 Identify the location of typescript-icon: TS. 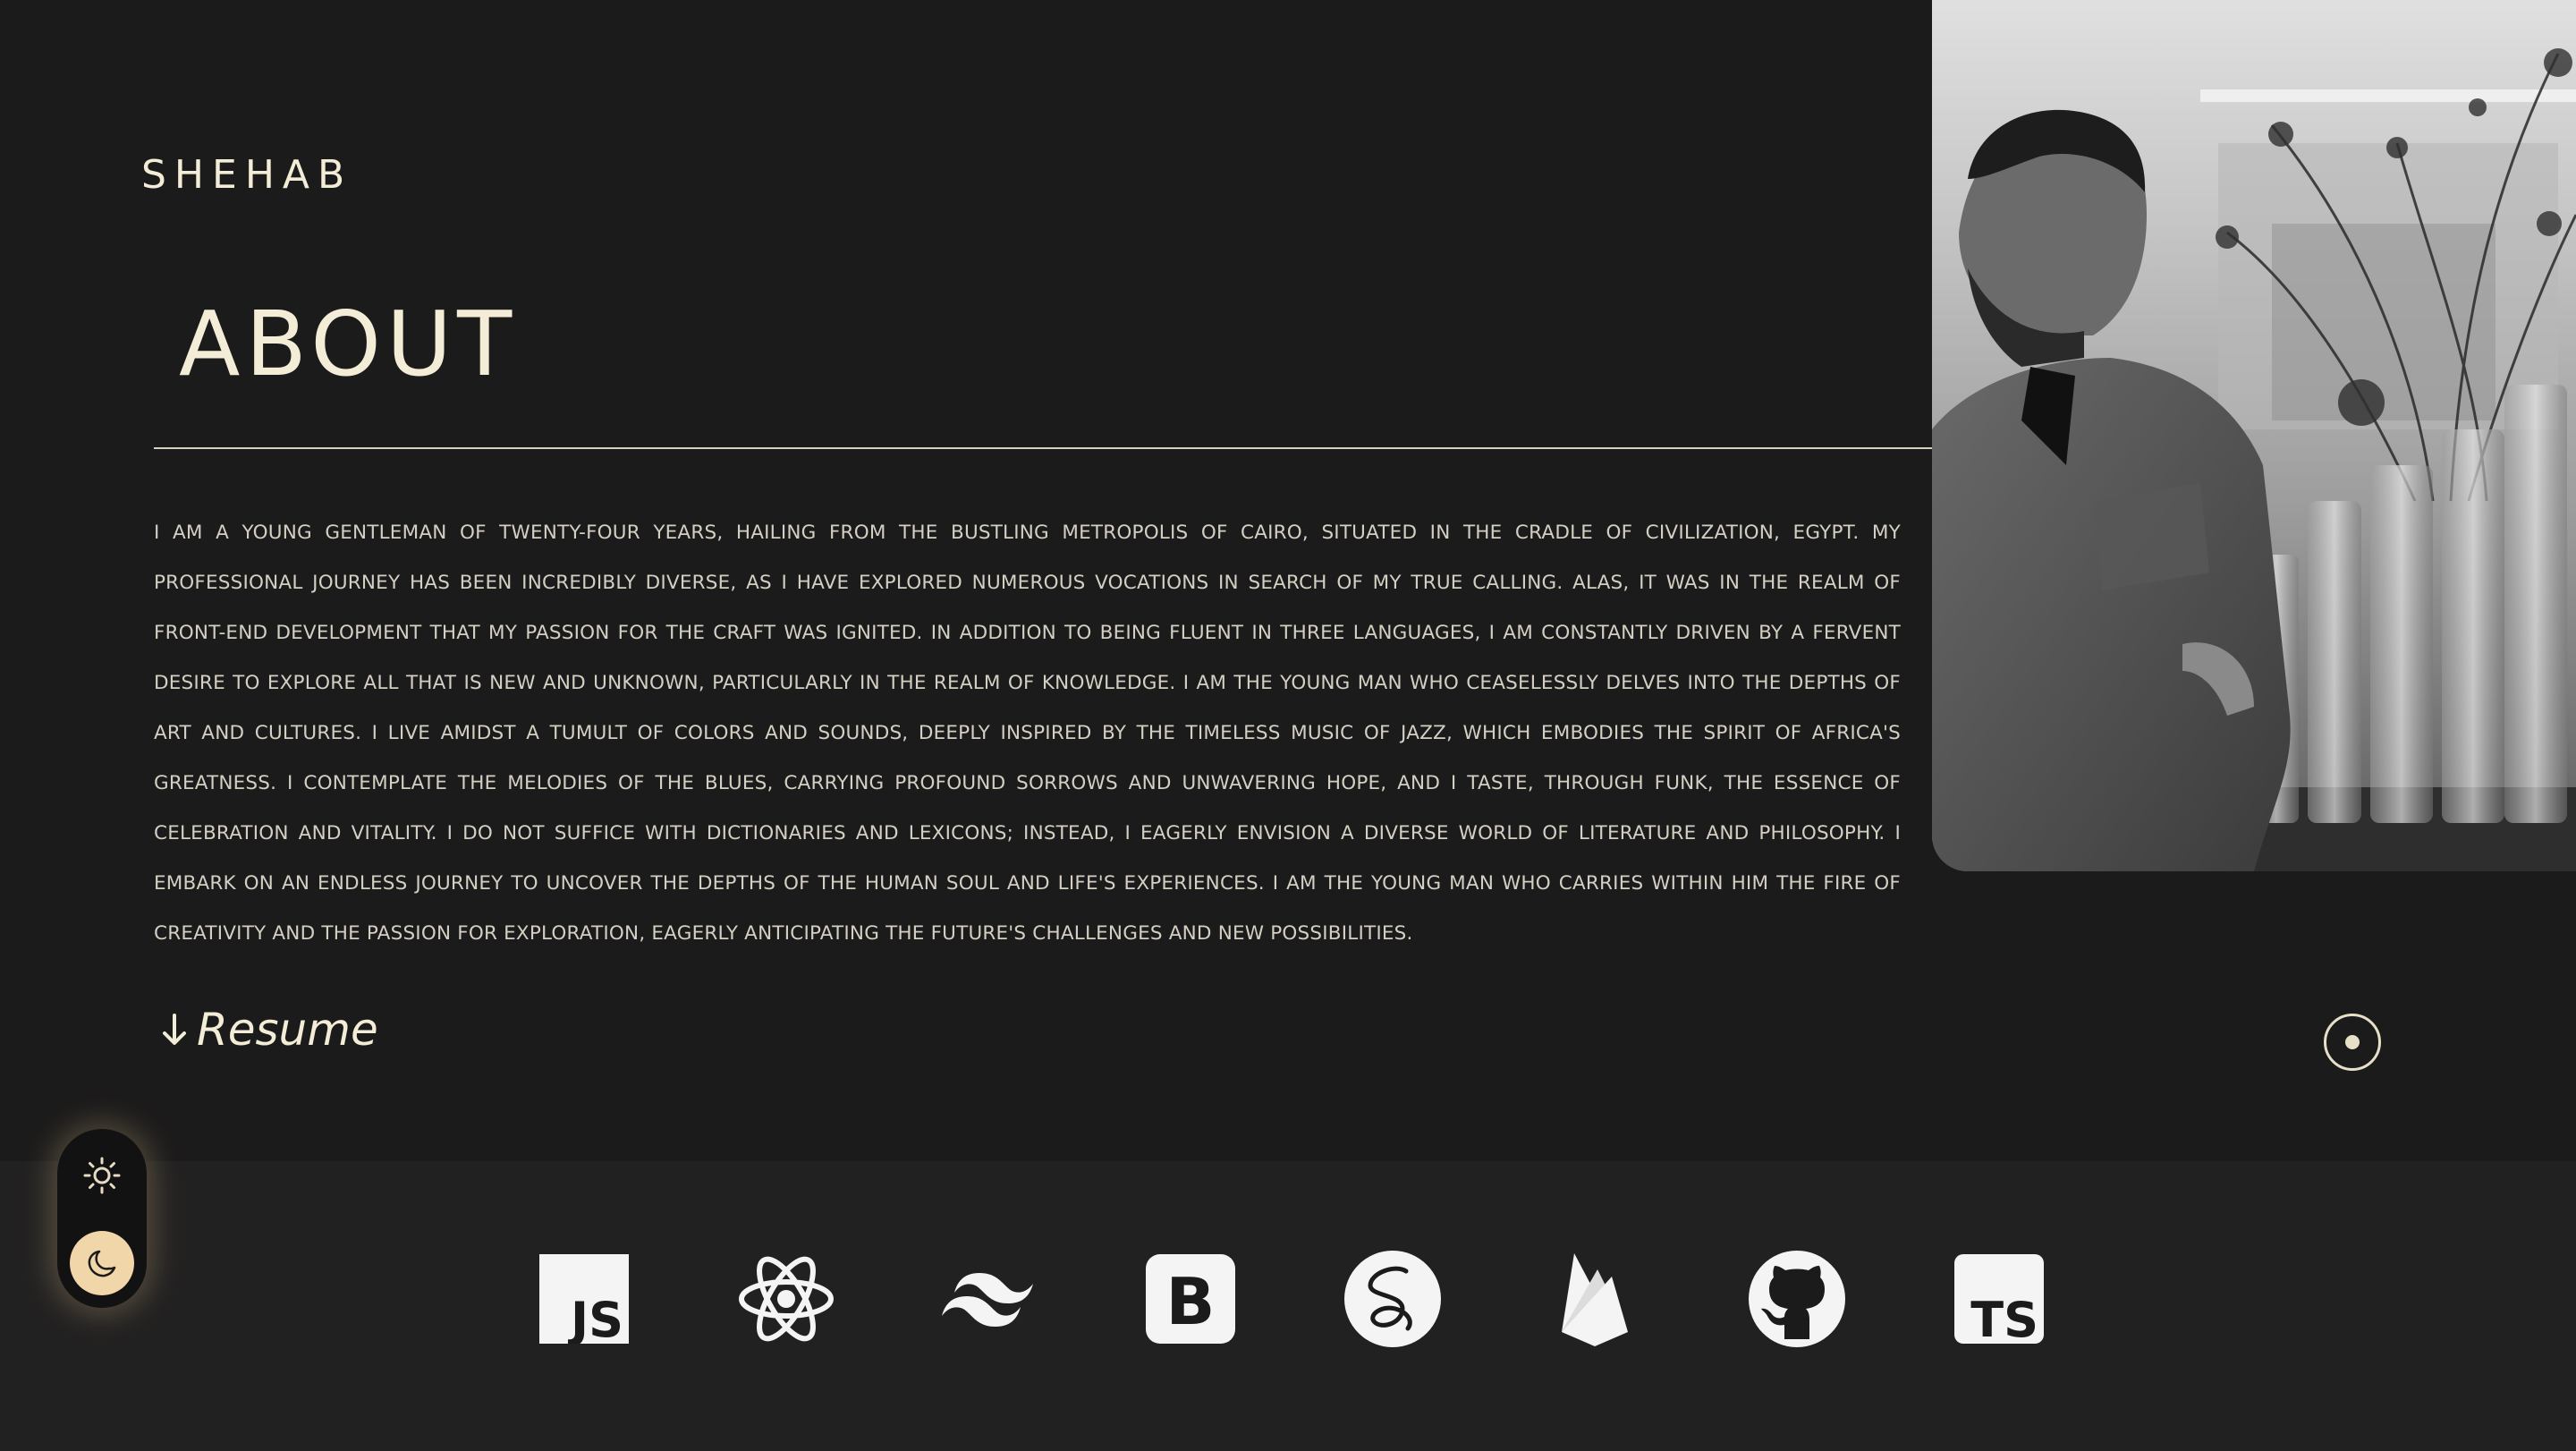
(1999, 1299).